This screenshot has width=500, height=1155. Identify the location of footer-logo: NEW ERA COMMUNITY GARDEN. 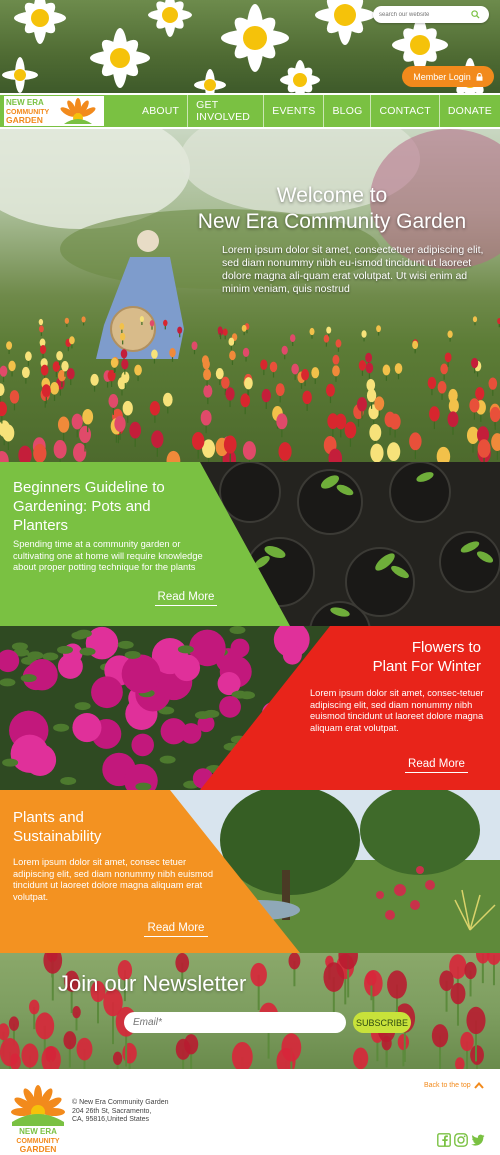
(38, 1118).